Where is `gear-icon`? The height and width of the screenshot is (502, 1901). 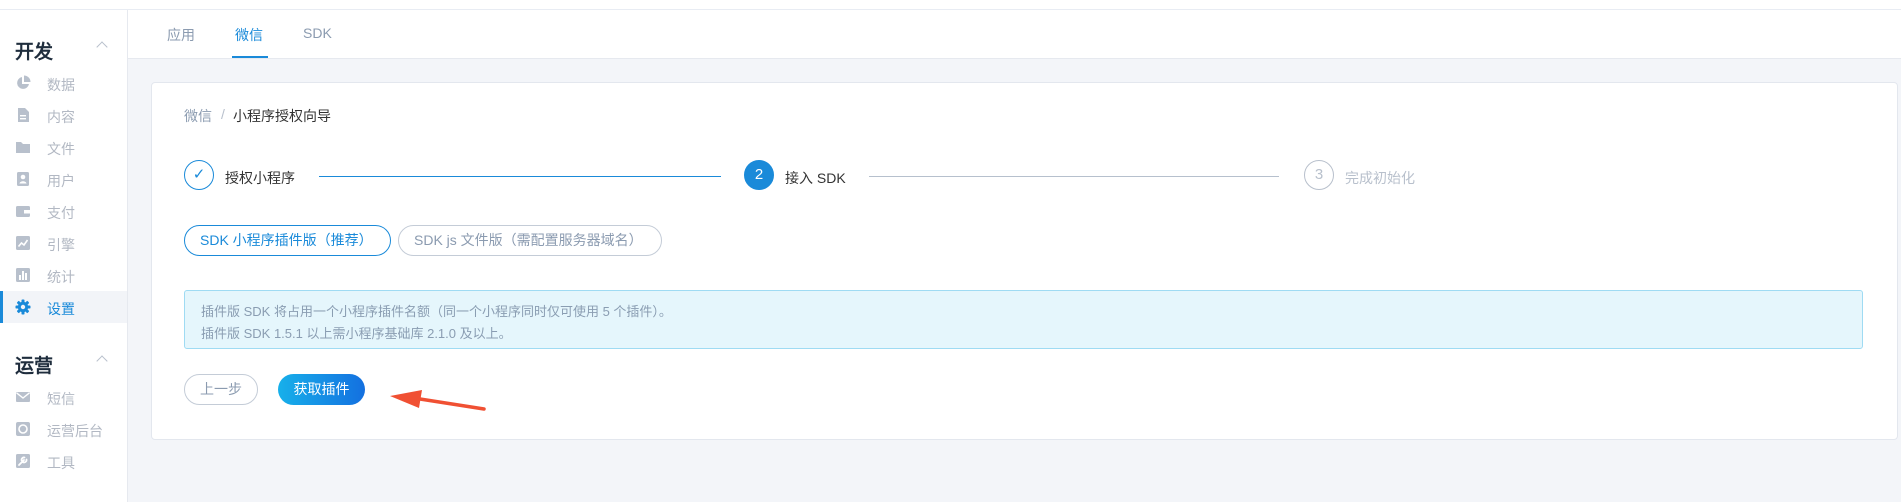 gear-icon is located at coordinates (23, 307).